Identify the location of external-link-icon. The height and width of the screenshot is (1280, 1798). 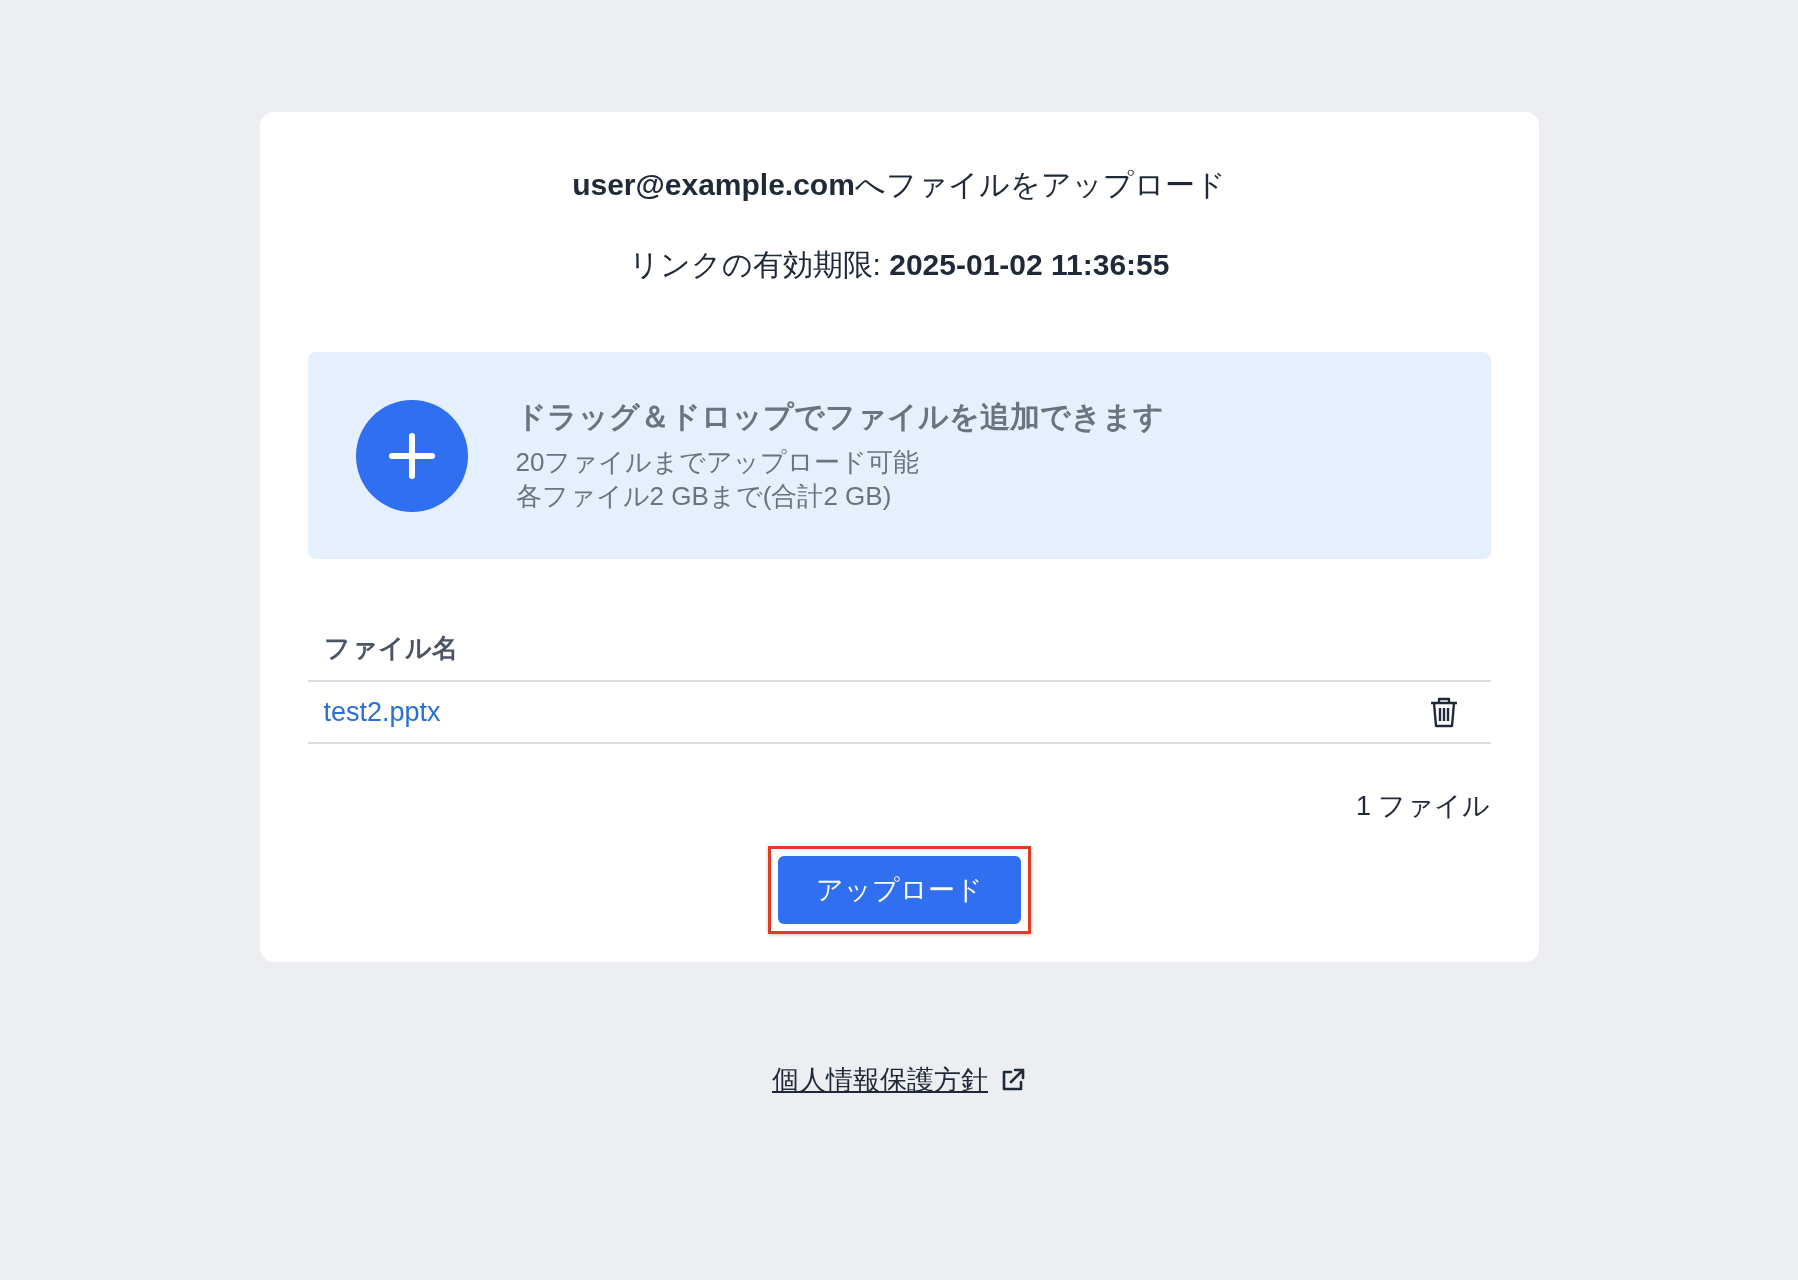
(1013, 1080).